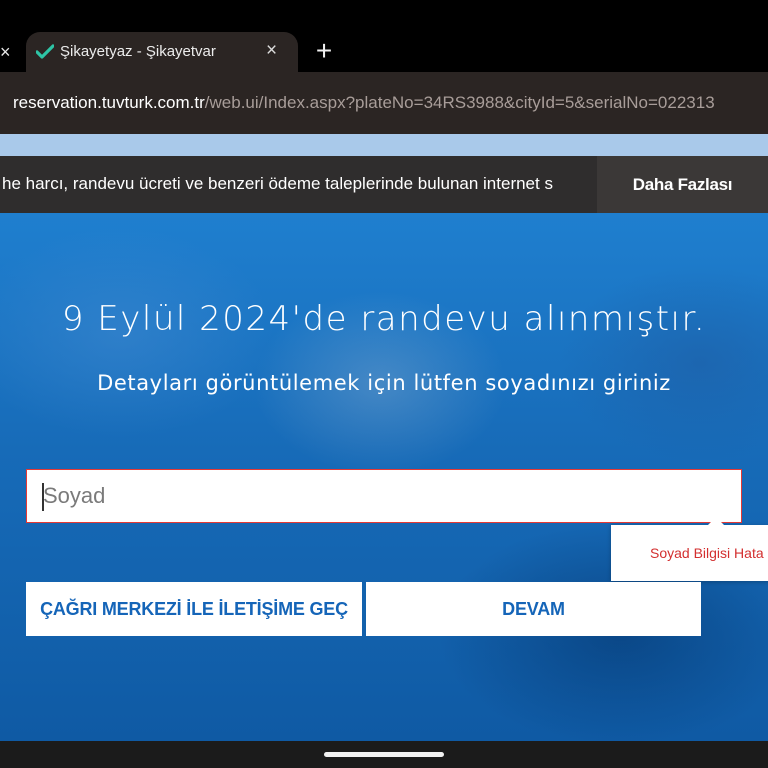 The width and height of the screenshot is (768, 768). What do you see at coordinates (194, 609) in the screenshot?
I see `call-center-button: ÇAĞRI MERKEZİ İLE İLETİŞİME GEÇ` at bounding box center [194, 609].